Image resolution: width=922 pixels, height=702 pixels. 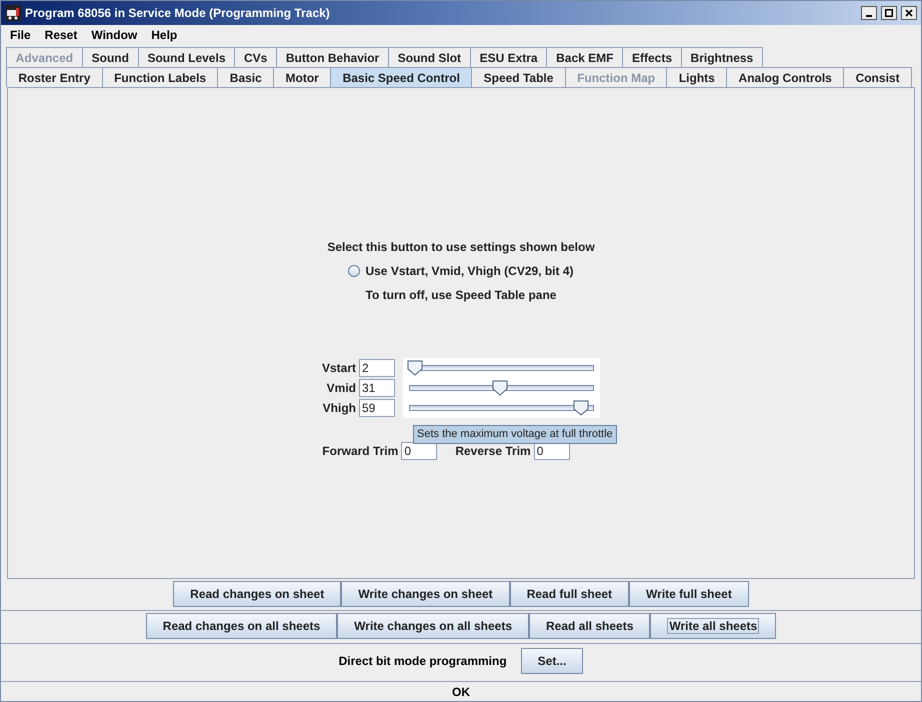 I want to click on field-label: Vhigh, so click(x=339, y=409).